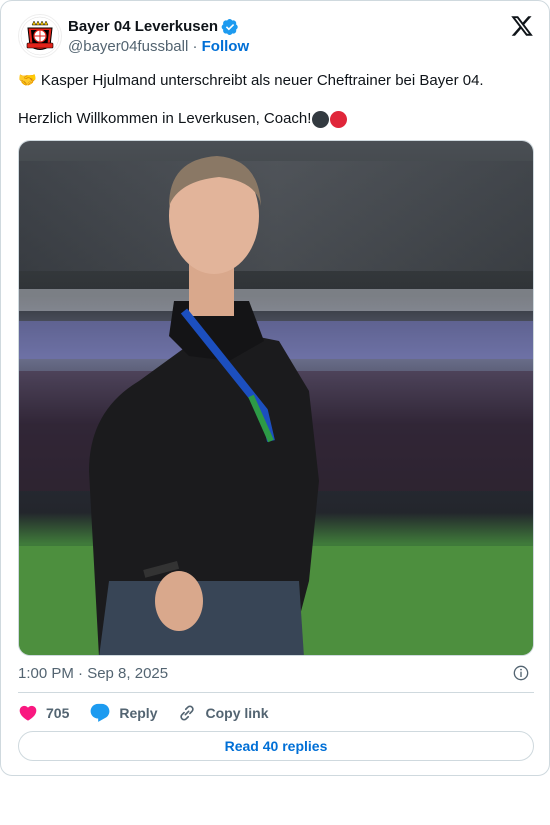 Image resolution: width=550 pixels, height=825 pixels. I want to click on read-replies-button: Read 40 replies, so click(276, 746).